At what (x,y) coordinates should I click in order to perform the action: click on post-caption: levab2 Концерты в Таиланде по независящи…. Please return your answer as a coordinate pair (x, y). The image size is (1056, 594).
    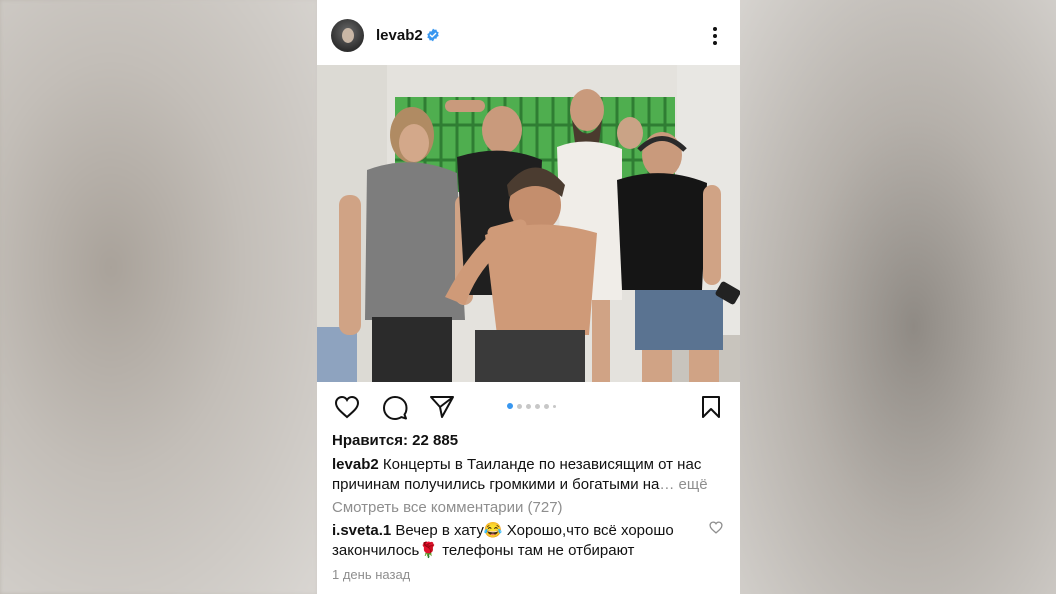
    Looking at the image, I should click on (529, 475).